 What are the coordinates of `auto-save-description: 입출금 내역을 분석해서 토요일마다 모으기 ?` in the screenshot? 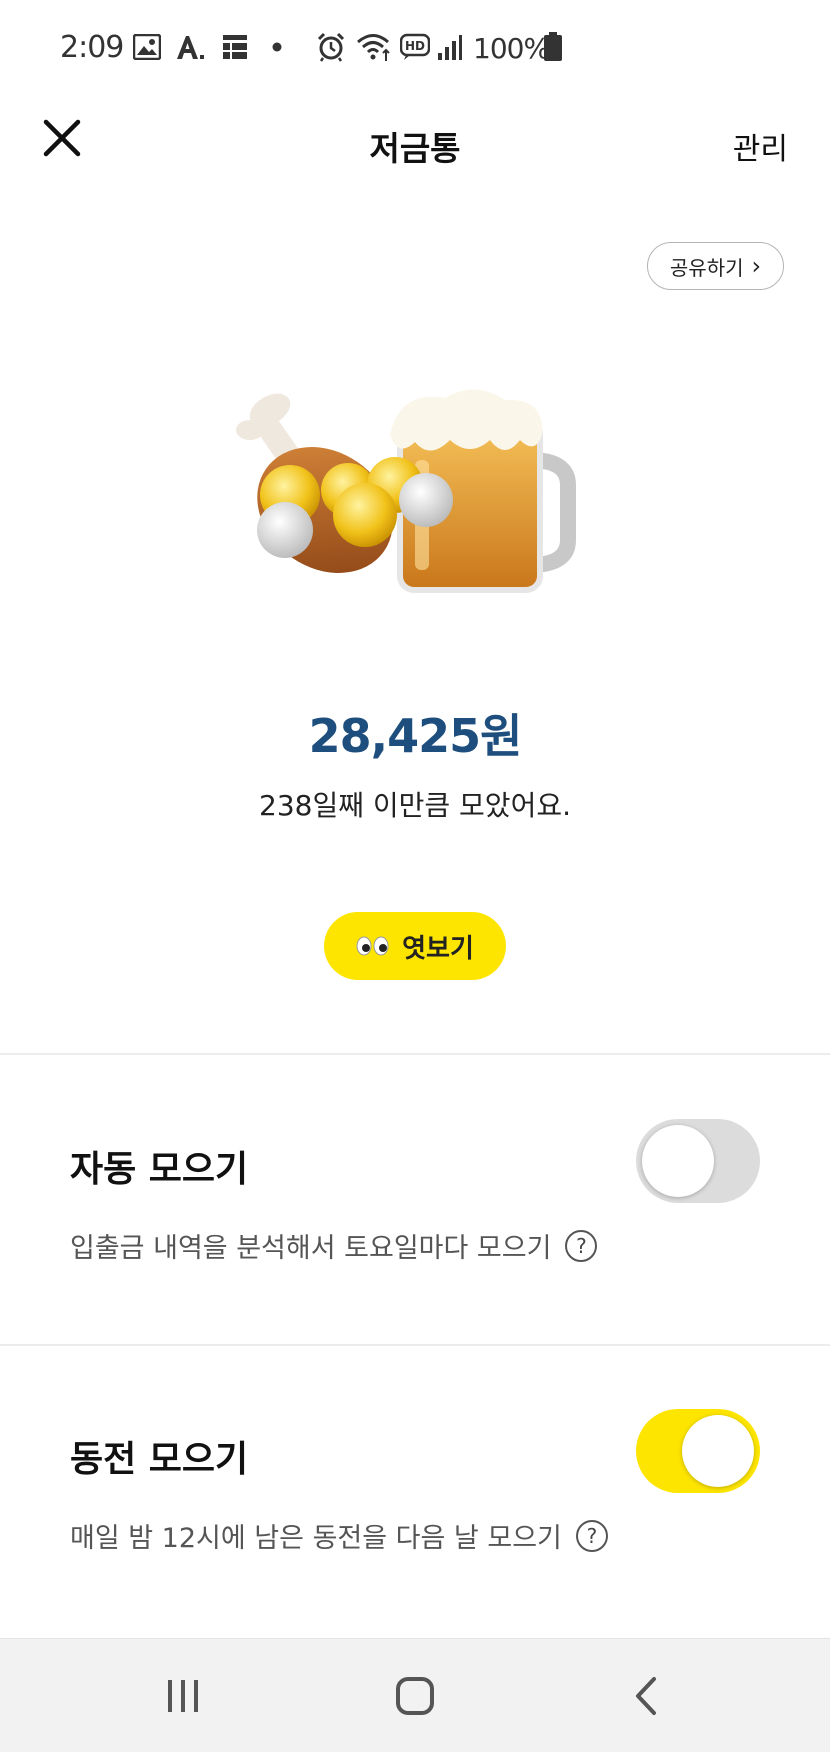 It's located at (334, 1245).